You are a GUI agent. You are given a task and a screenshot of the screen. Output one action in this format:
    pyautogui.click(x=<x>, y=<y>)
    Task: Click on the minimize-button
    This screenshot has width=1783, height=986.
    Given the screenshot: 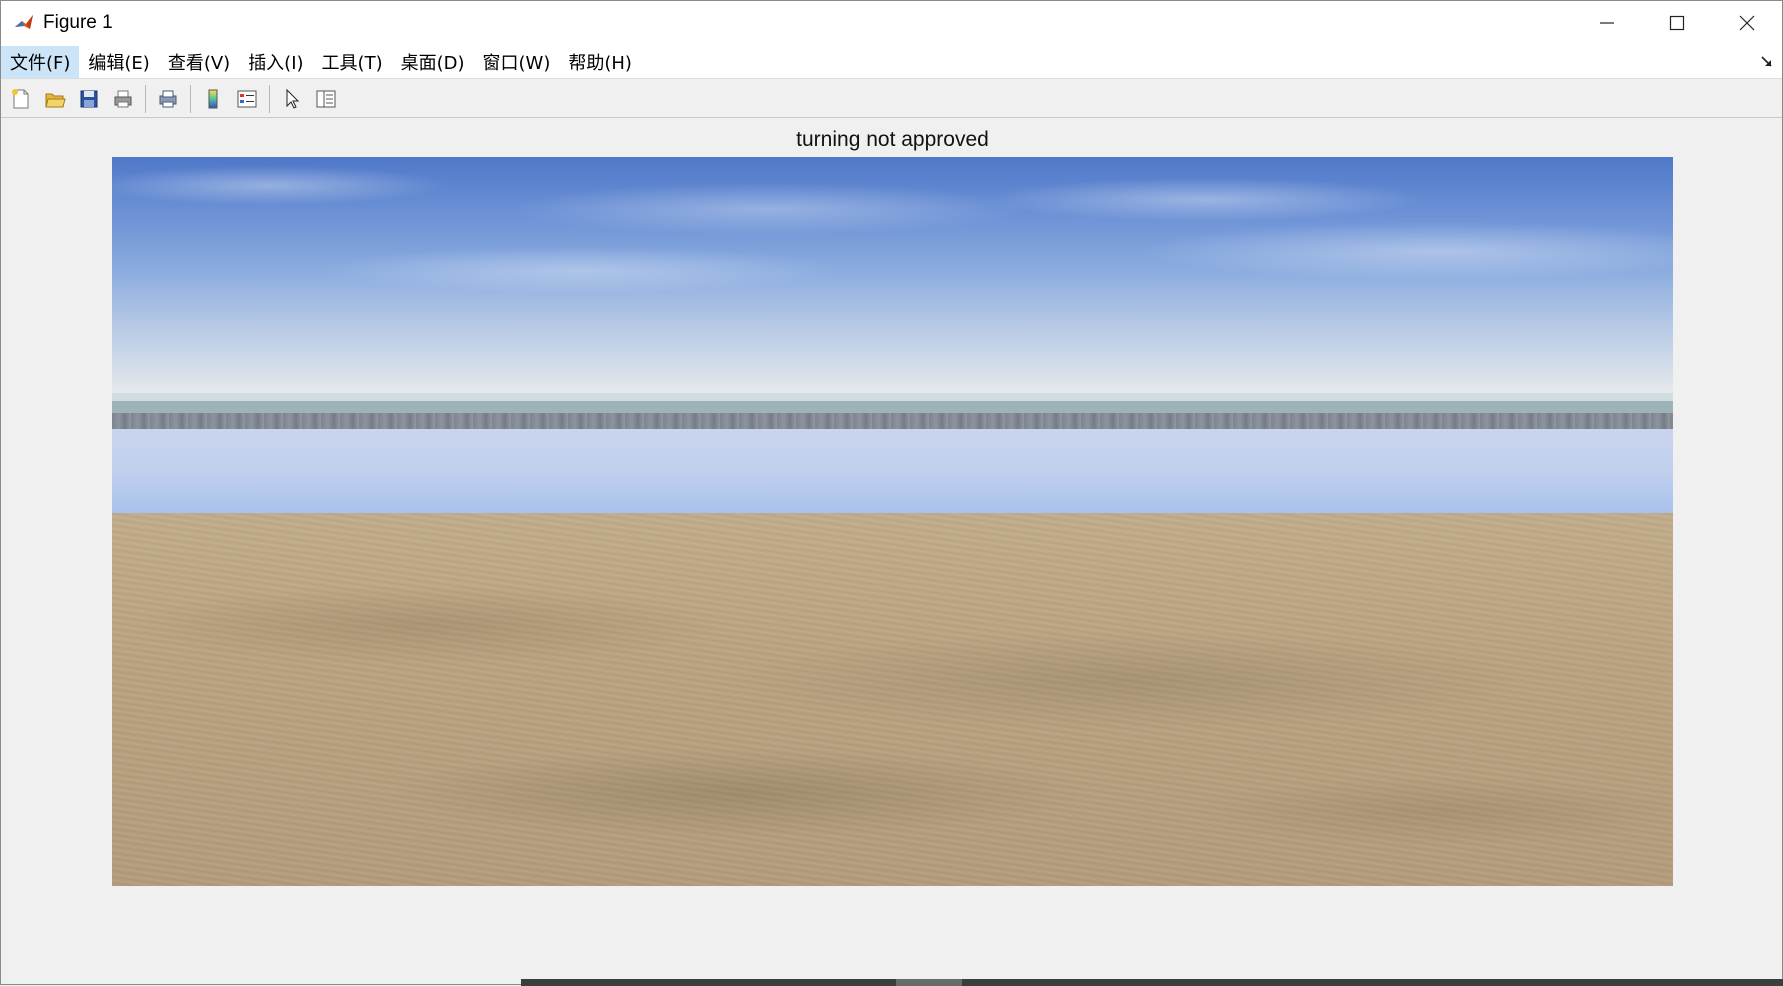 What is the action you would take?
    pyautogui.click(x=1607, y=23)
    